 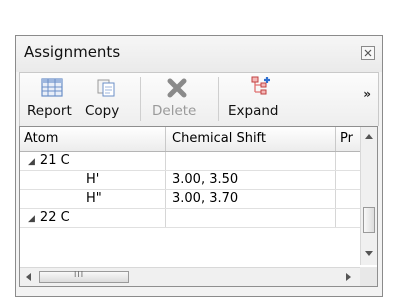 I want to click on atom-value: 21 C, so click(x=54, y=160).